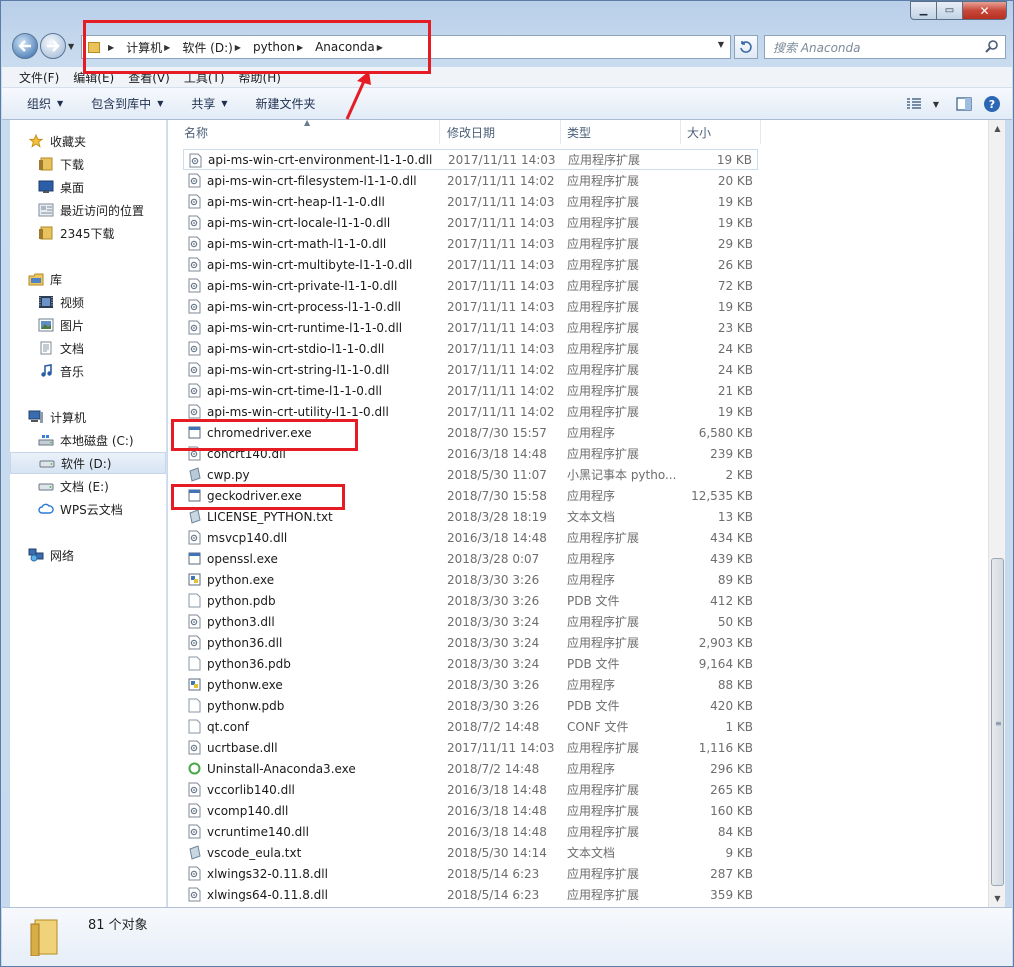 The image size is (1014, 967). Describe the element at coordinates (39, 77) in the screenshot. I see `menu-file: 文件(F)` at that location.